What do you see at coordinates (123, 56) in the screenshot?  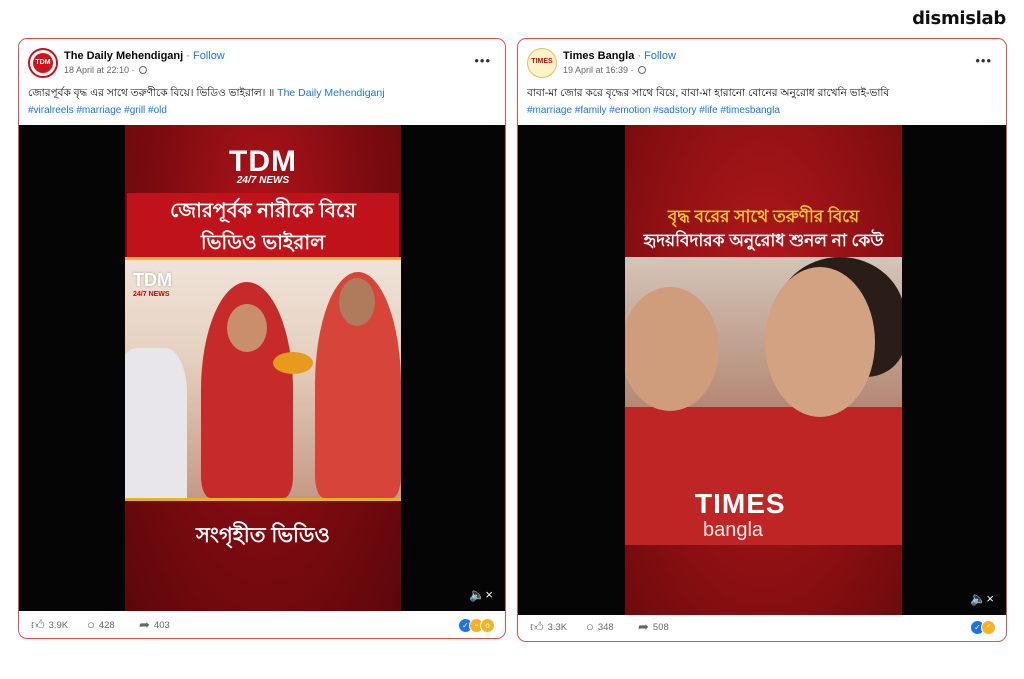 I see `page-name-link: The Daily Mehendiganj` at bounding box center [123, 56].